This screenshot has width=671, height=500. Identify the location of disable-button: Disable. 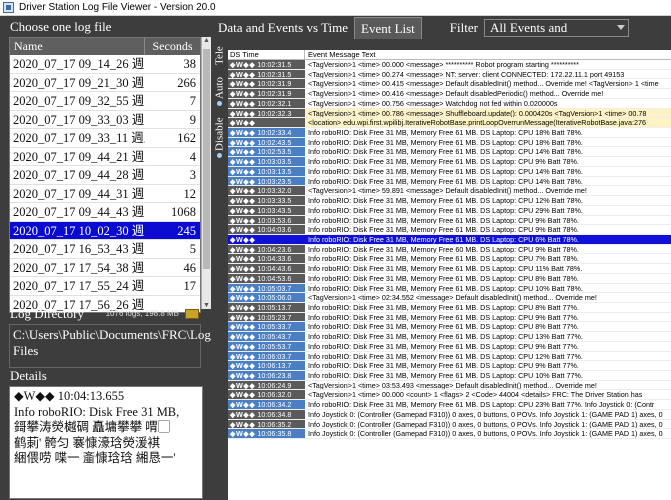
(219, 139).